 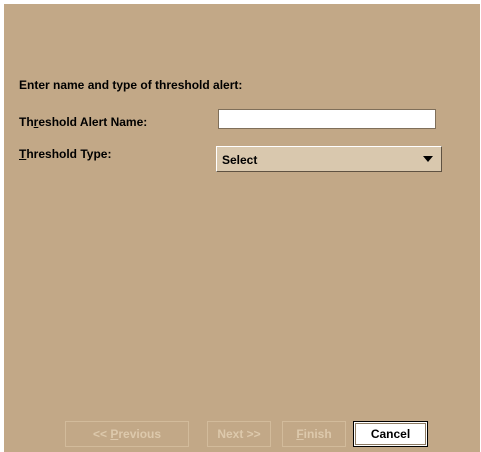 I want to click on button-mnemonic: F, so click(x=300, y=434).